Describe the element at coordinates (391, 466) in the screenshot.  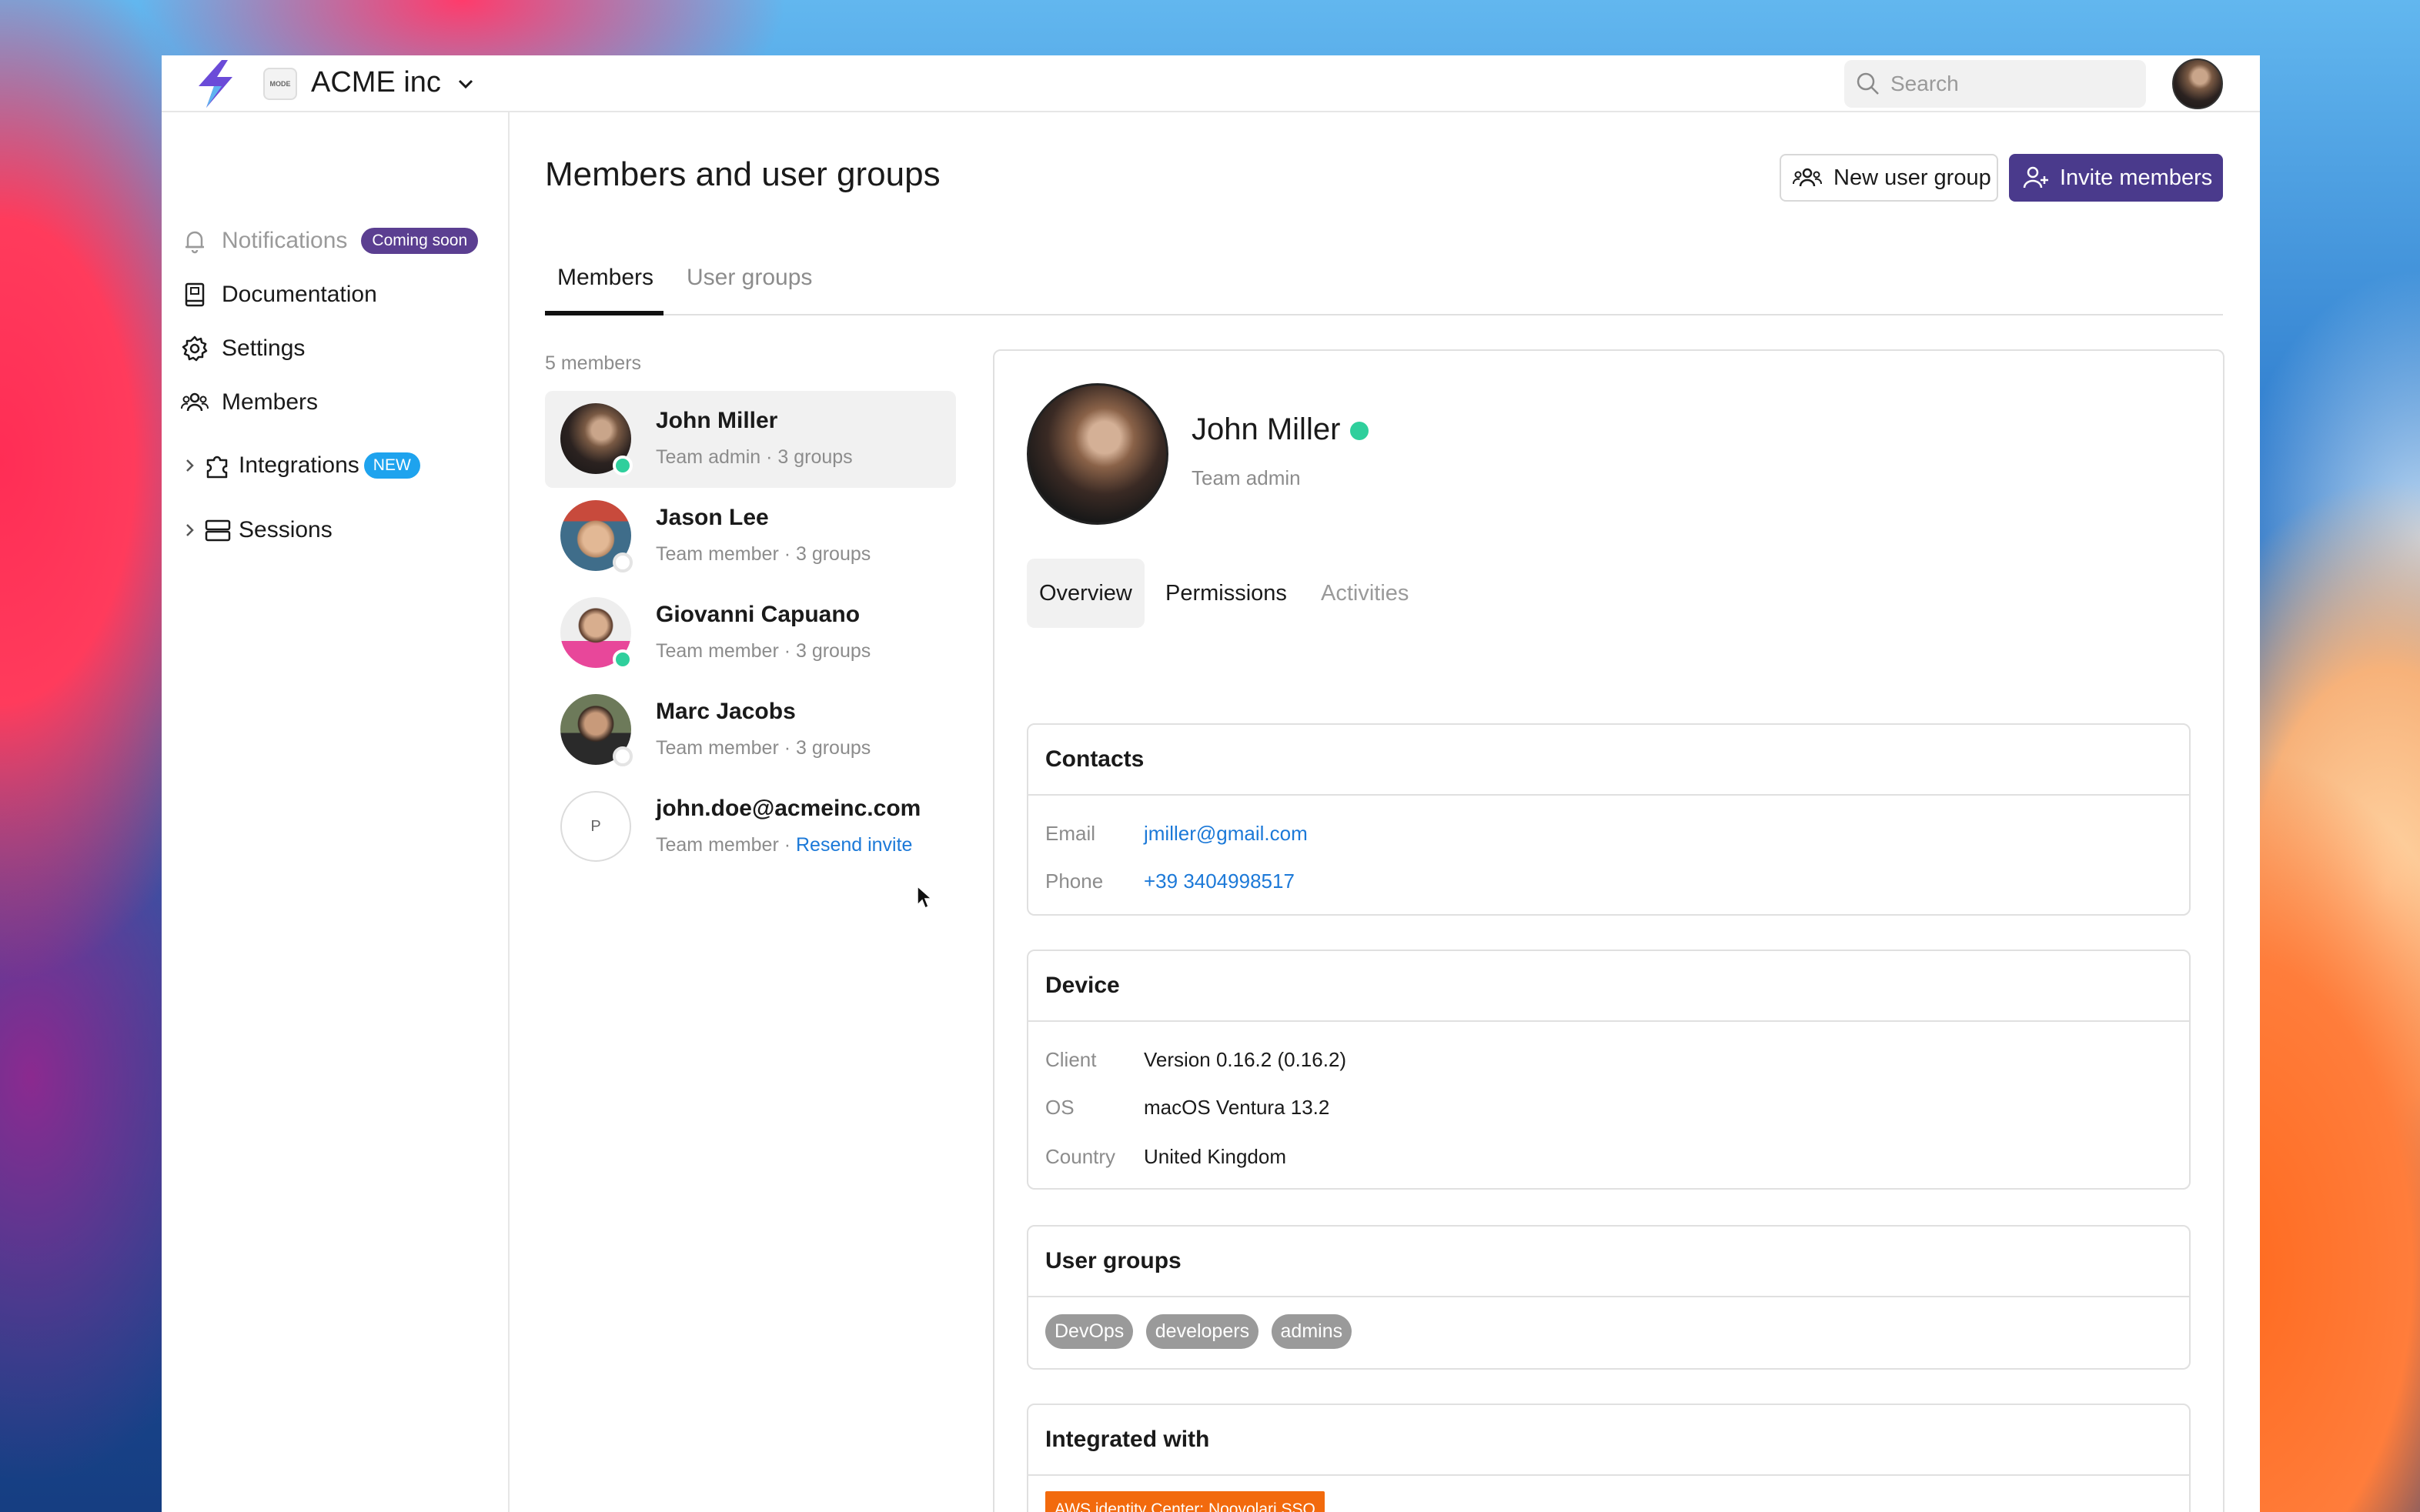
I see `new-badge: NEW` at that location.